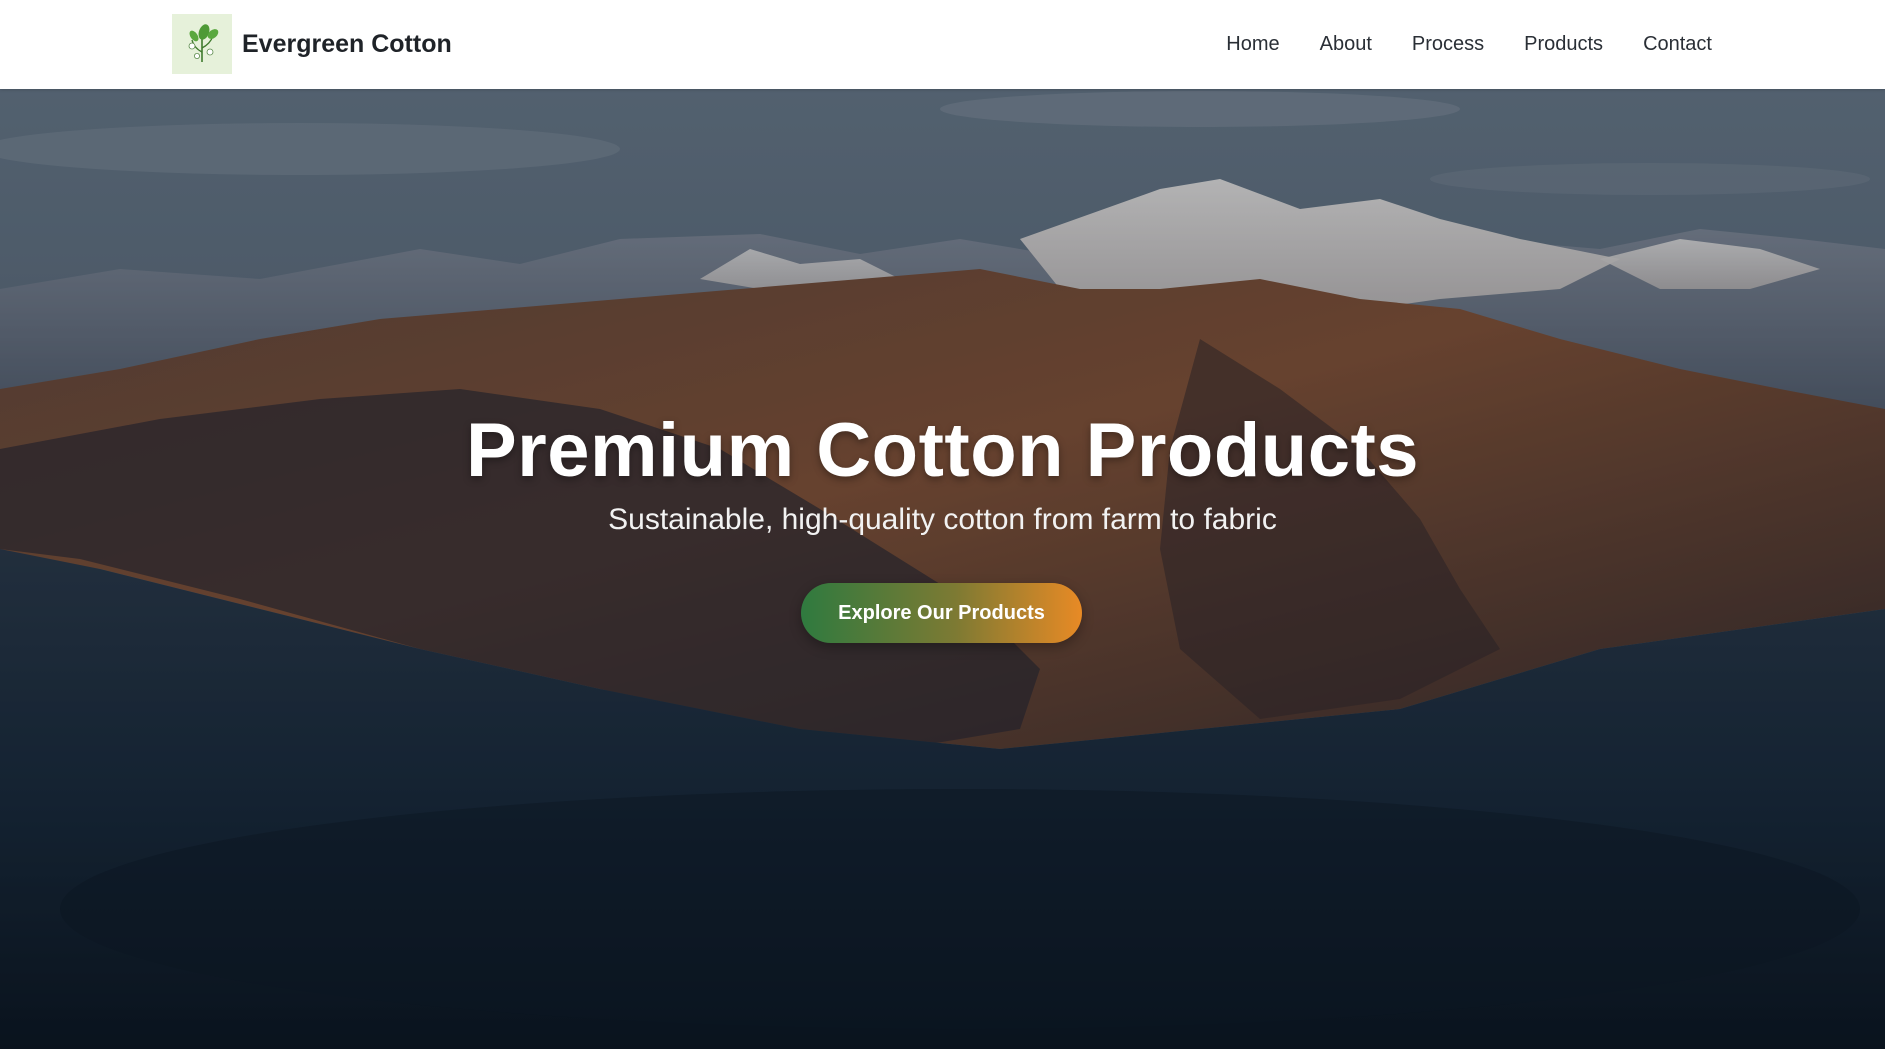 The width and height of the screenshot is (1885, 1049). I want to click on brand-name: Evergreen Cotton, so click(347, 43).